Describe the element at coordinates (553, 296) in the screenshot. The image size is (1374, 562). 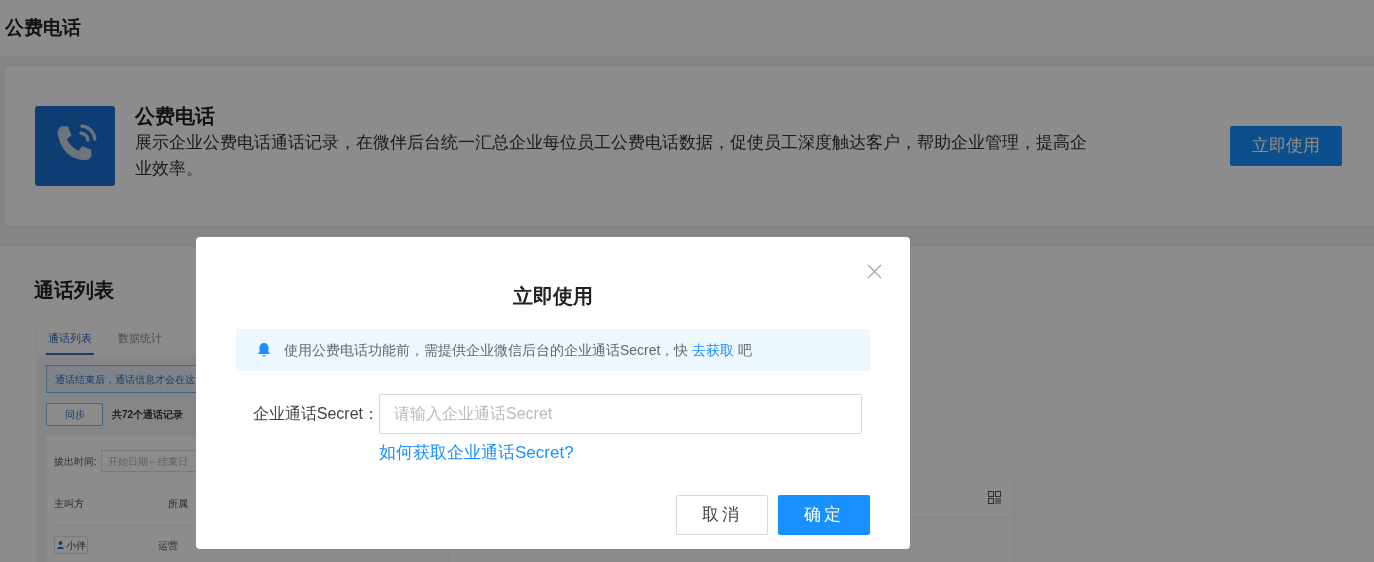
I see `dialog-title: 立即使用` at that location.